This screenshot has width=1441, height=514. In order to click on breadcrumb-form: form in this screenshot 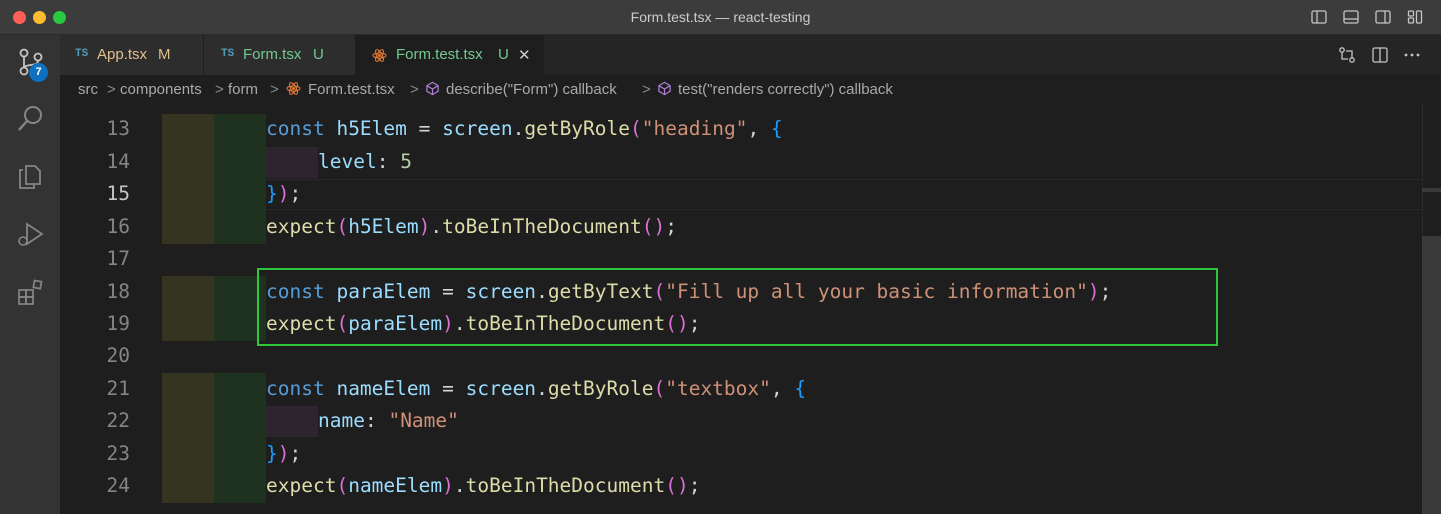, I will do `click(243, 89)`.